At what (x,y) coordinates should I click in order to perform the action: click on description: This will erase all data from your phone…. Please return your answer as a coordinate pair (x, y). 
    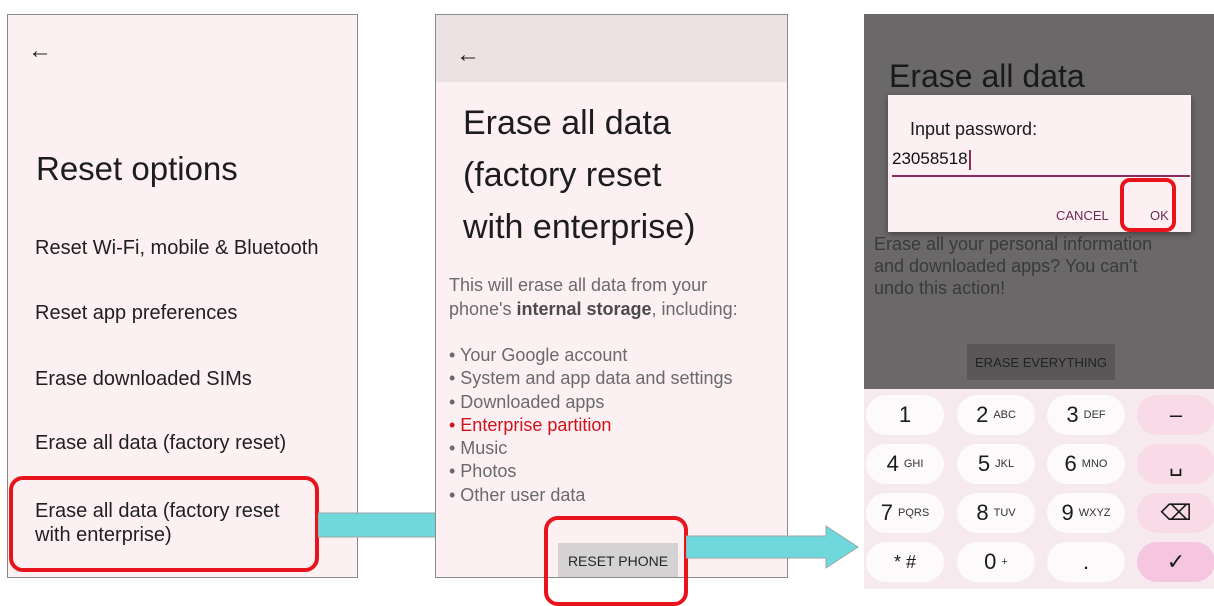
    Looking at the image, I should click on (616, 297).